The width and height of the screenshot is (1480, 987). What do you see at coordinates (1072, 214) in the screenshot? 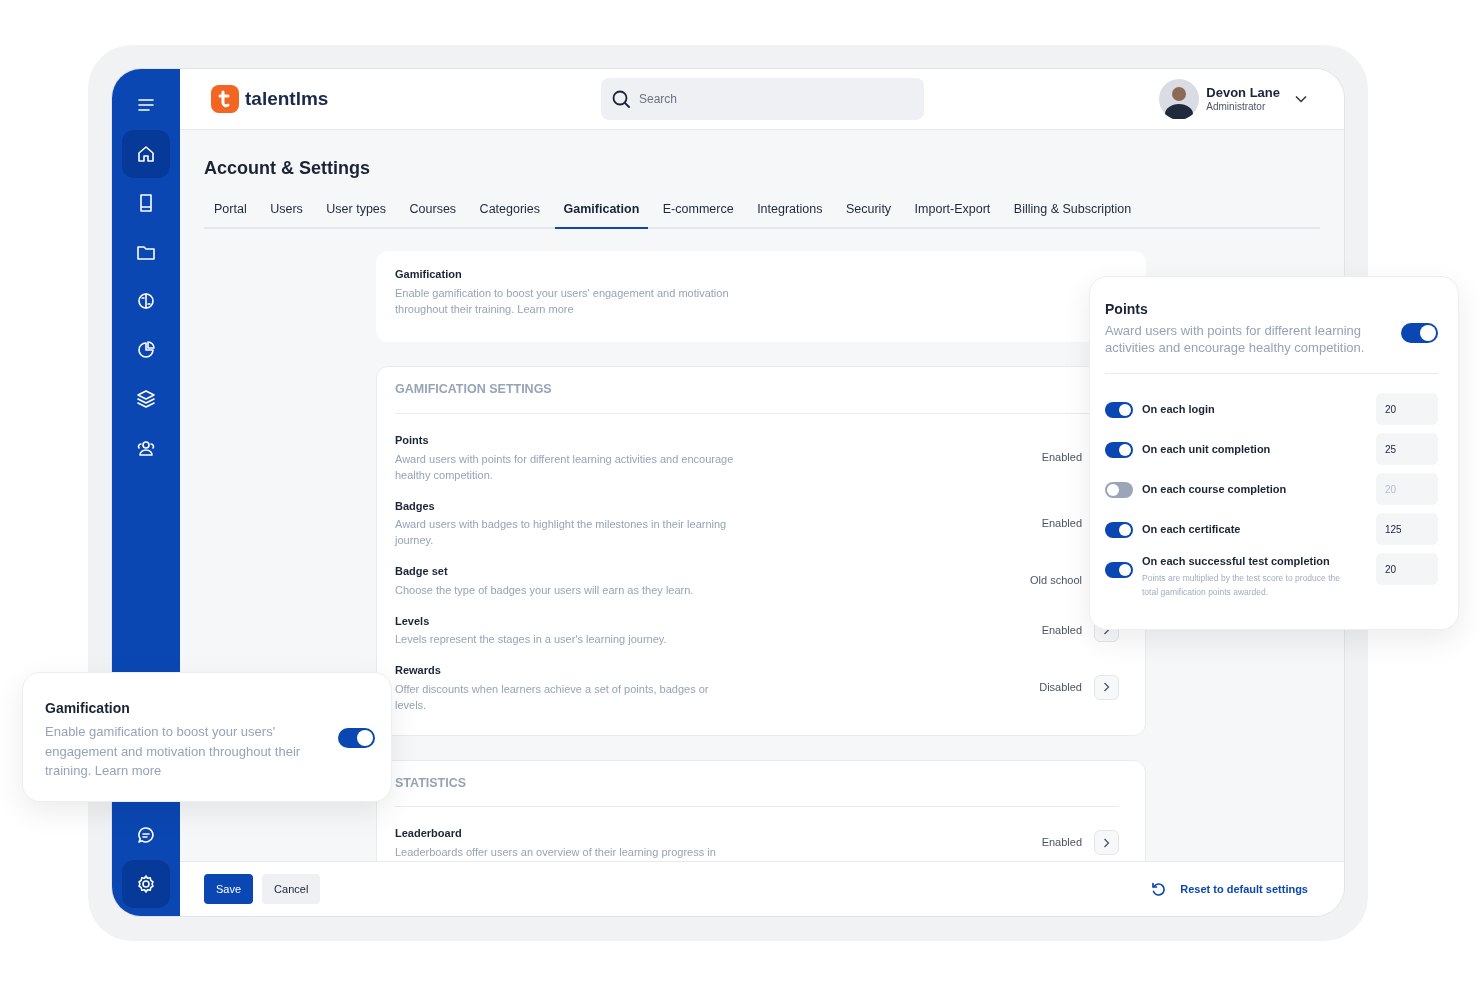
I see `tab: Billing & Subscription` at bounding box center [1072, 214].